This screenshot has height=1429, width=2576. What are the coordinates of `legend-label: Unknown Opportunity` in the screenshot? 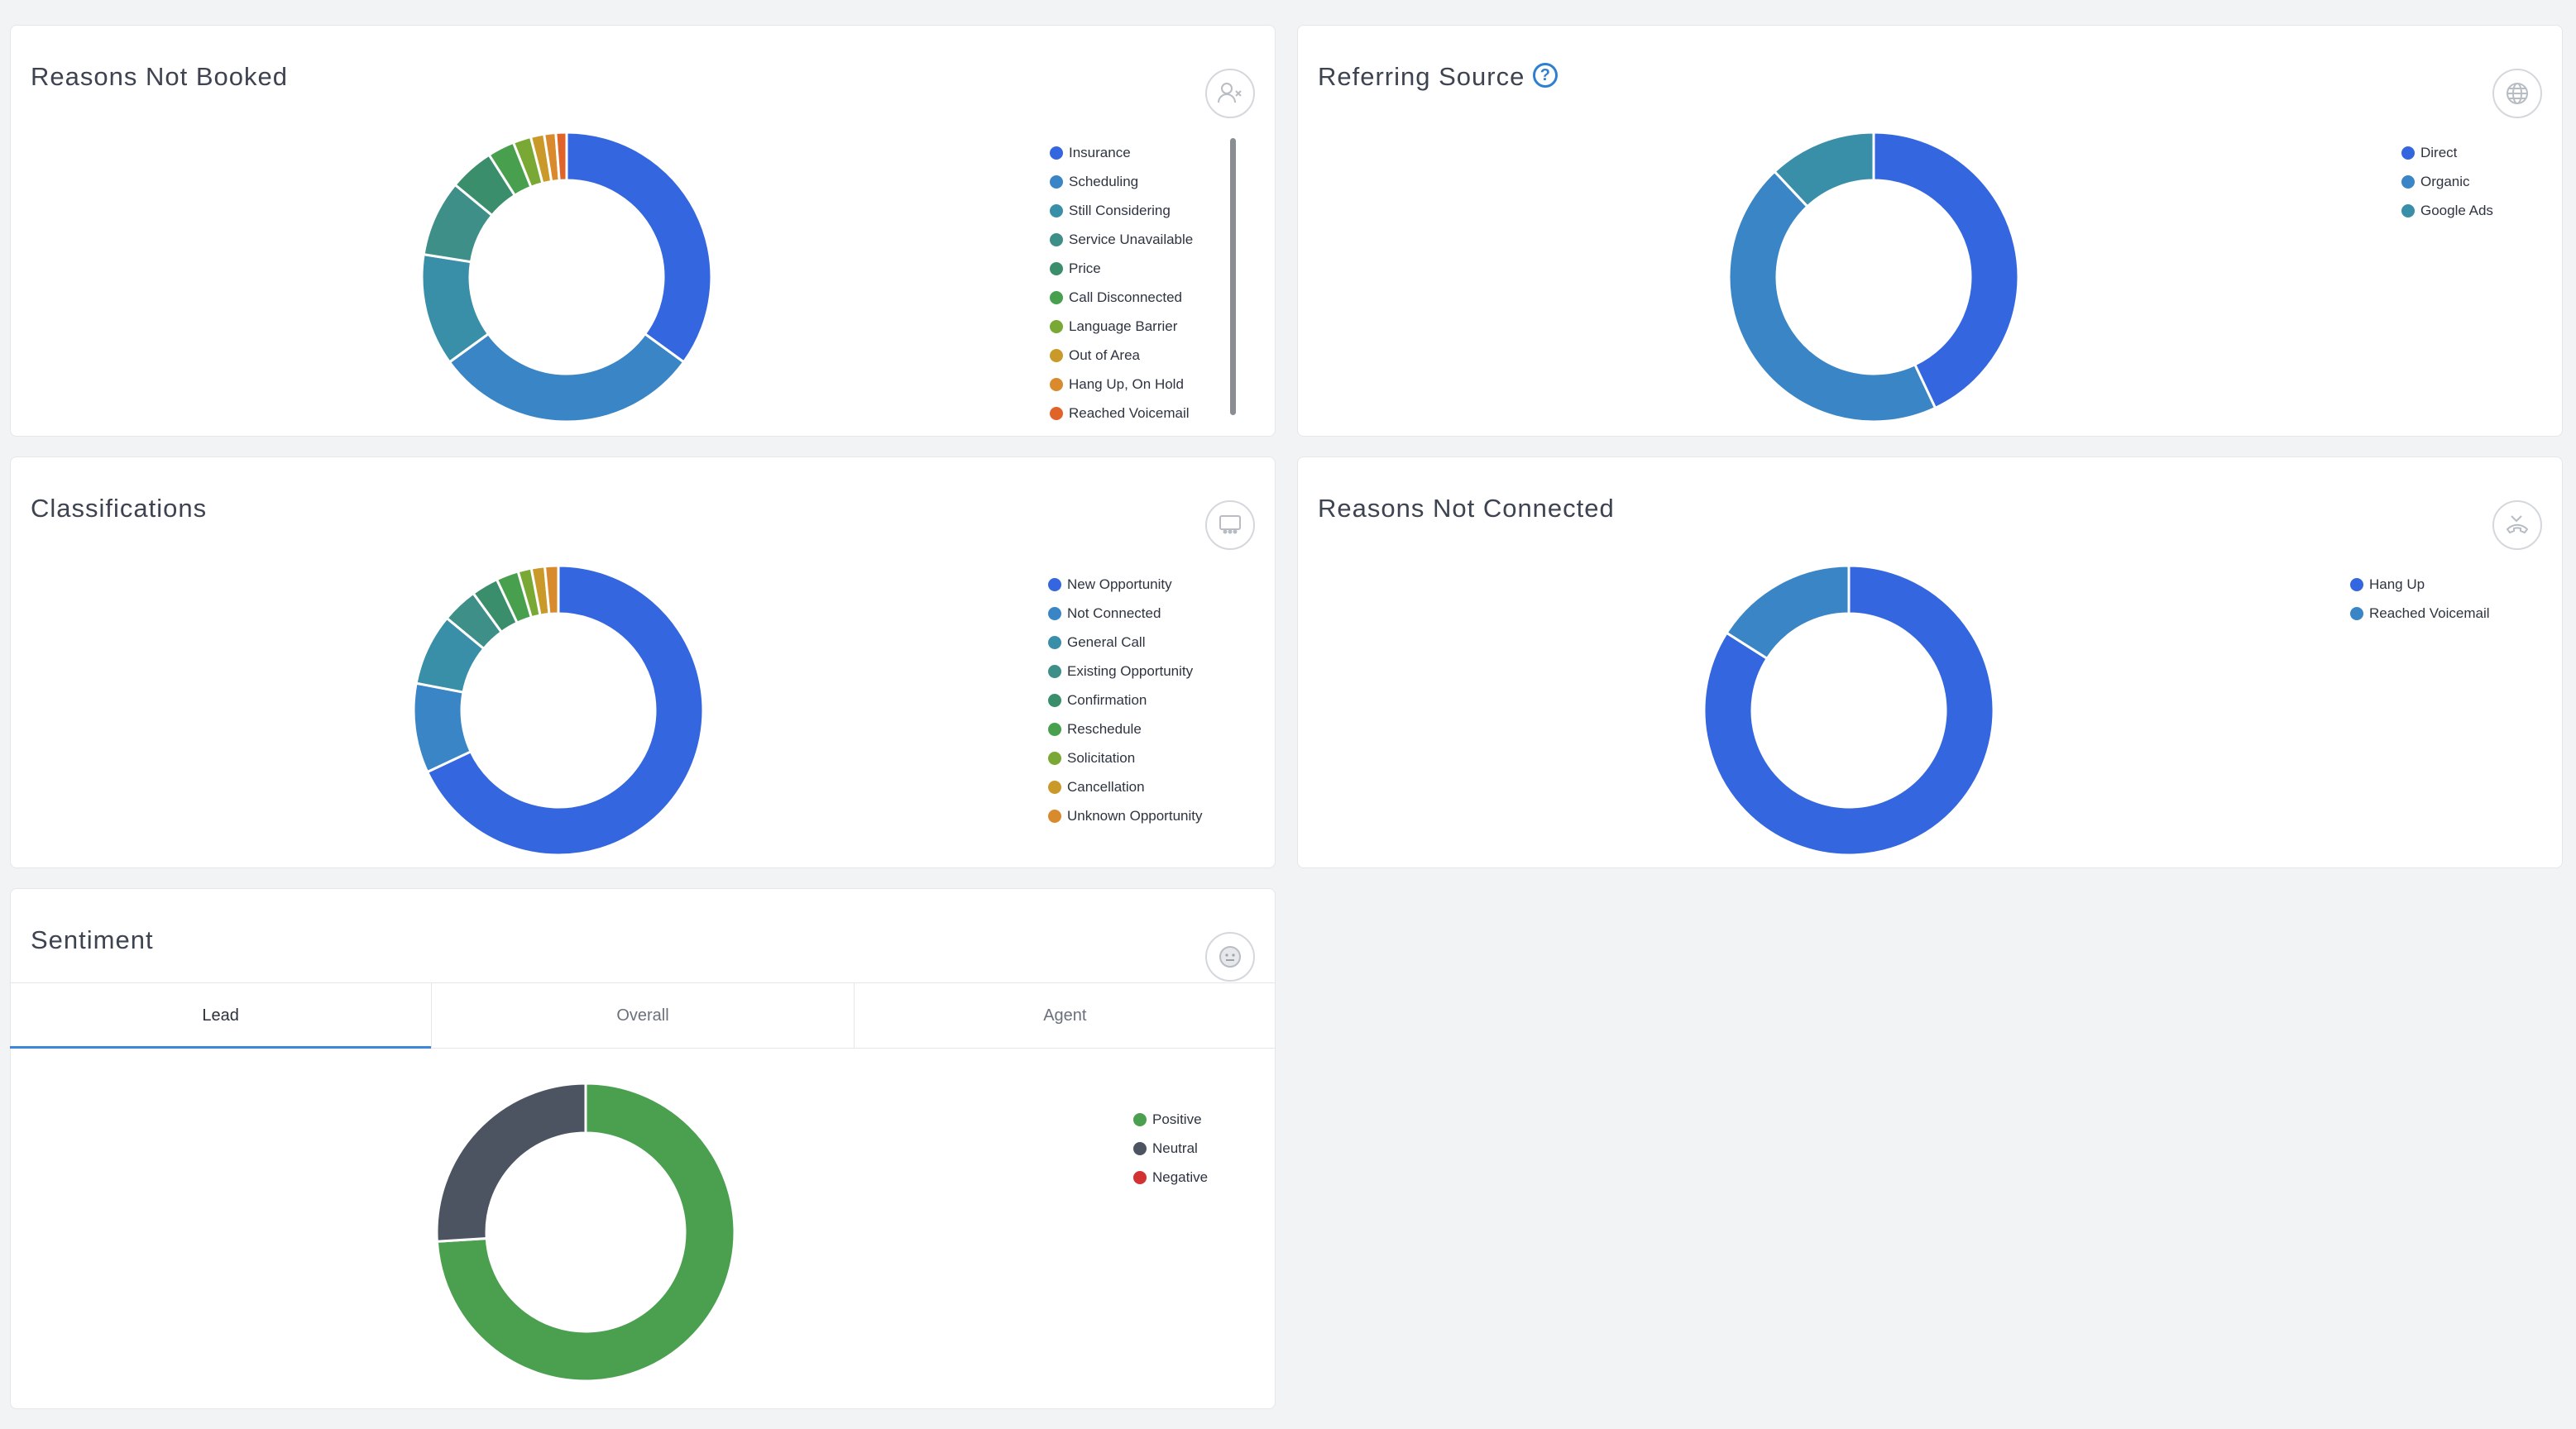 It's located at (1135, 815).